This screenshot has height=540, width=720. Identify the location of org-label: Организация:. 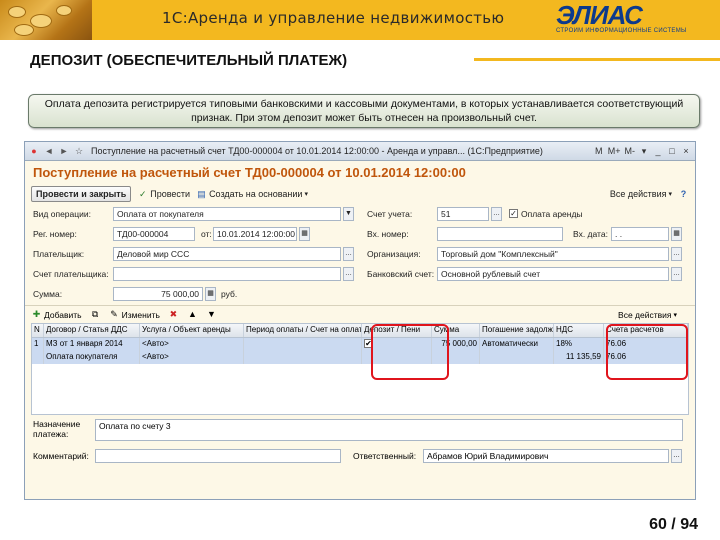
(394, 254).